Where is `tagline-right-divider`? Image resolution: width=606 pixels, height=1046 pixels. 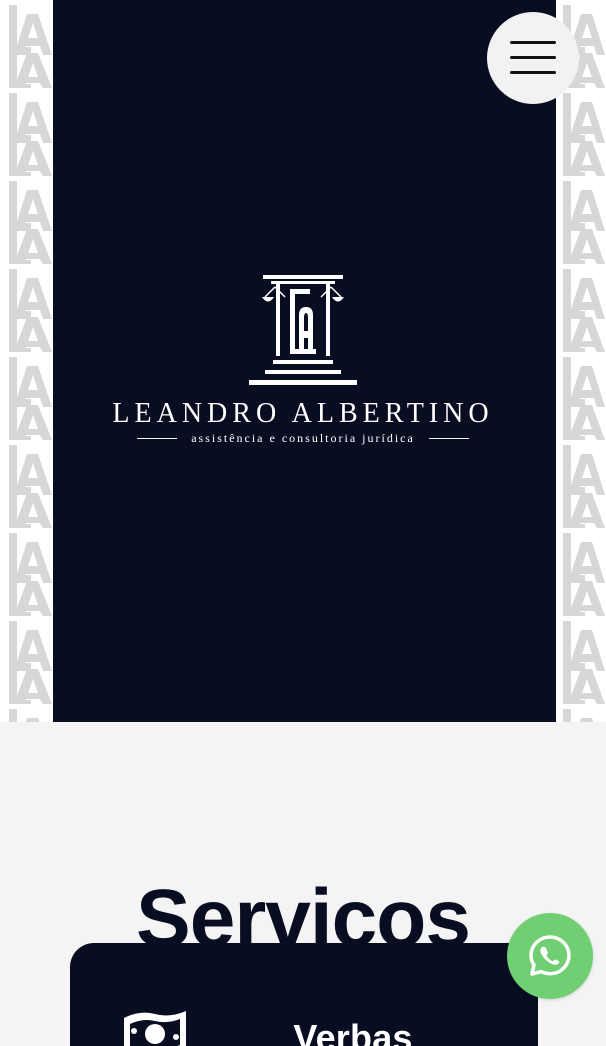
tagline-right-divider is located at coordinates (448, 438).